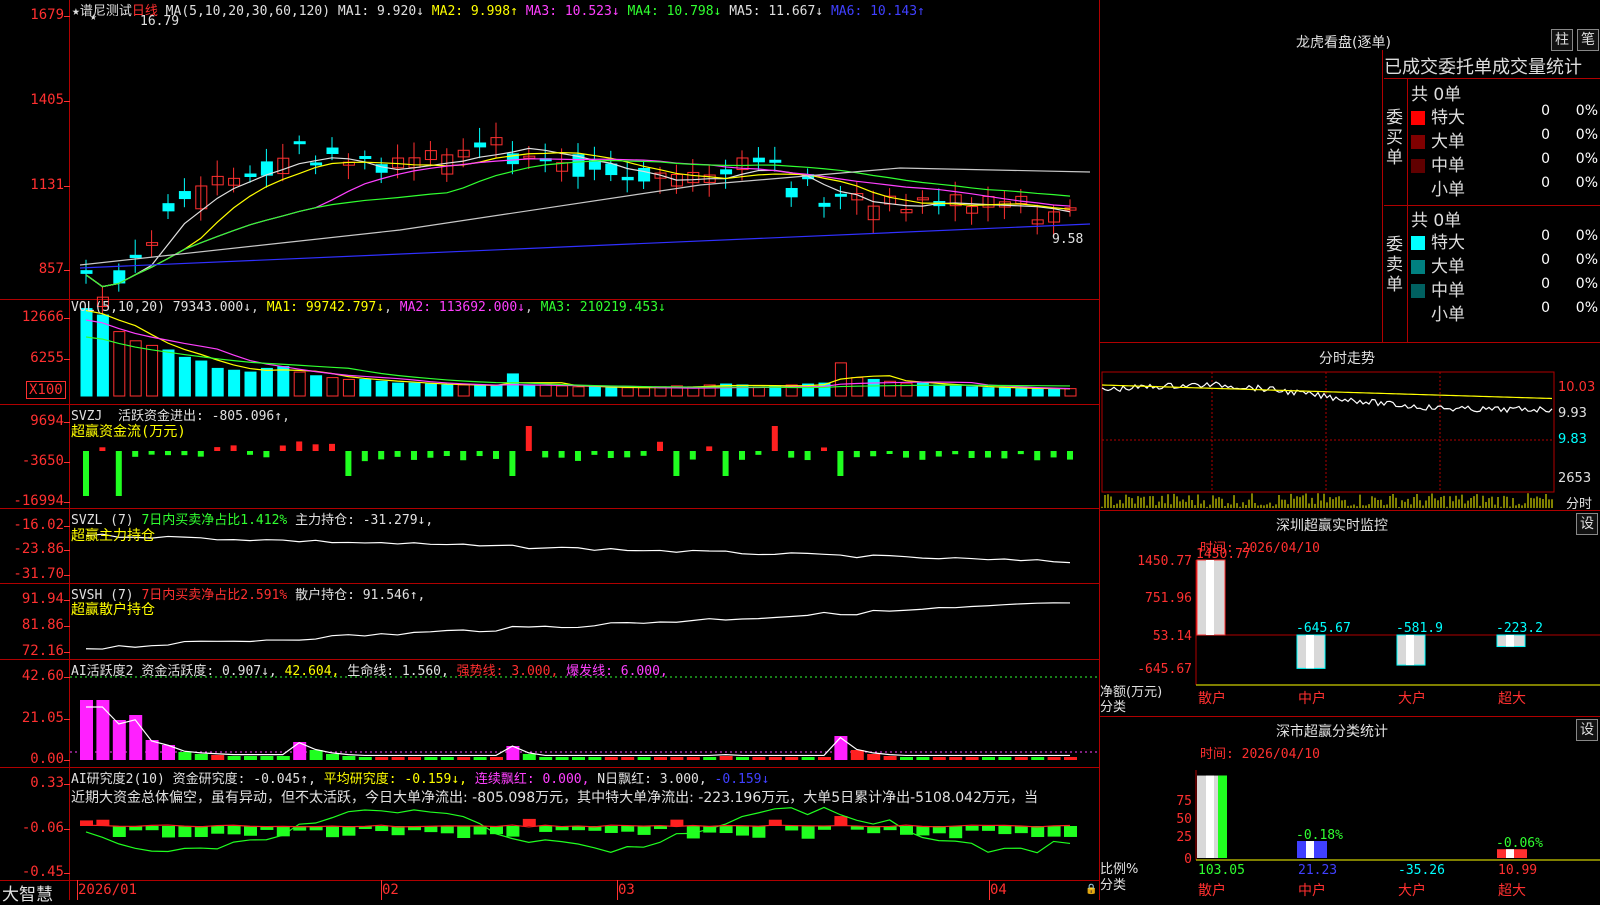 The image size is (1600, 905). Describe the element at coordinates (1519, 843) in the screenshot. I see `classify-top-label: -0.06%` at that location.